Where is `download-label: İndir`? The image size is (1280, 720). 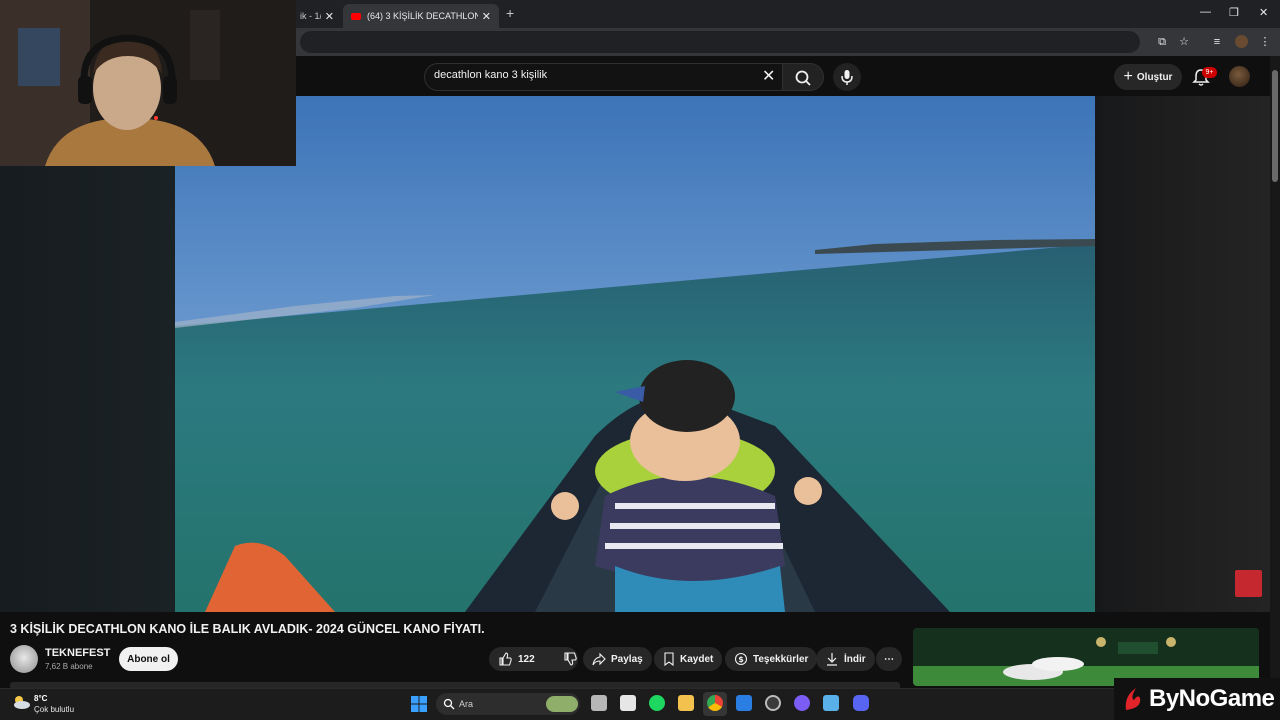 download-label: İndir is located at coordinates (855, 659).